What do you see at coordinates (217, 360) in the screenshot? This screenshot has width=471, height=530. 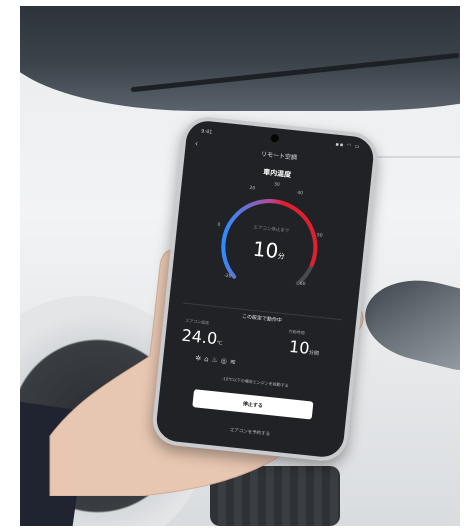 I see `feature-icons: ✲⌂♨◎≋` at bounding box center [217, 360].